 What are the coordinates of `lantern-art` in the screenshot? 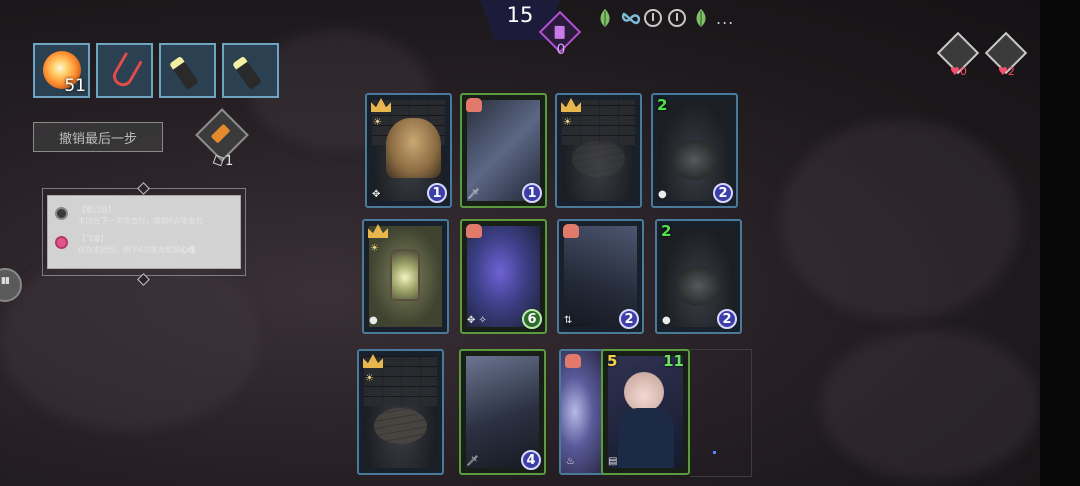 It's located at (405, 275).